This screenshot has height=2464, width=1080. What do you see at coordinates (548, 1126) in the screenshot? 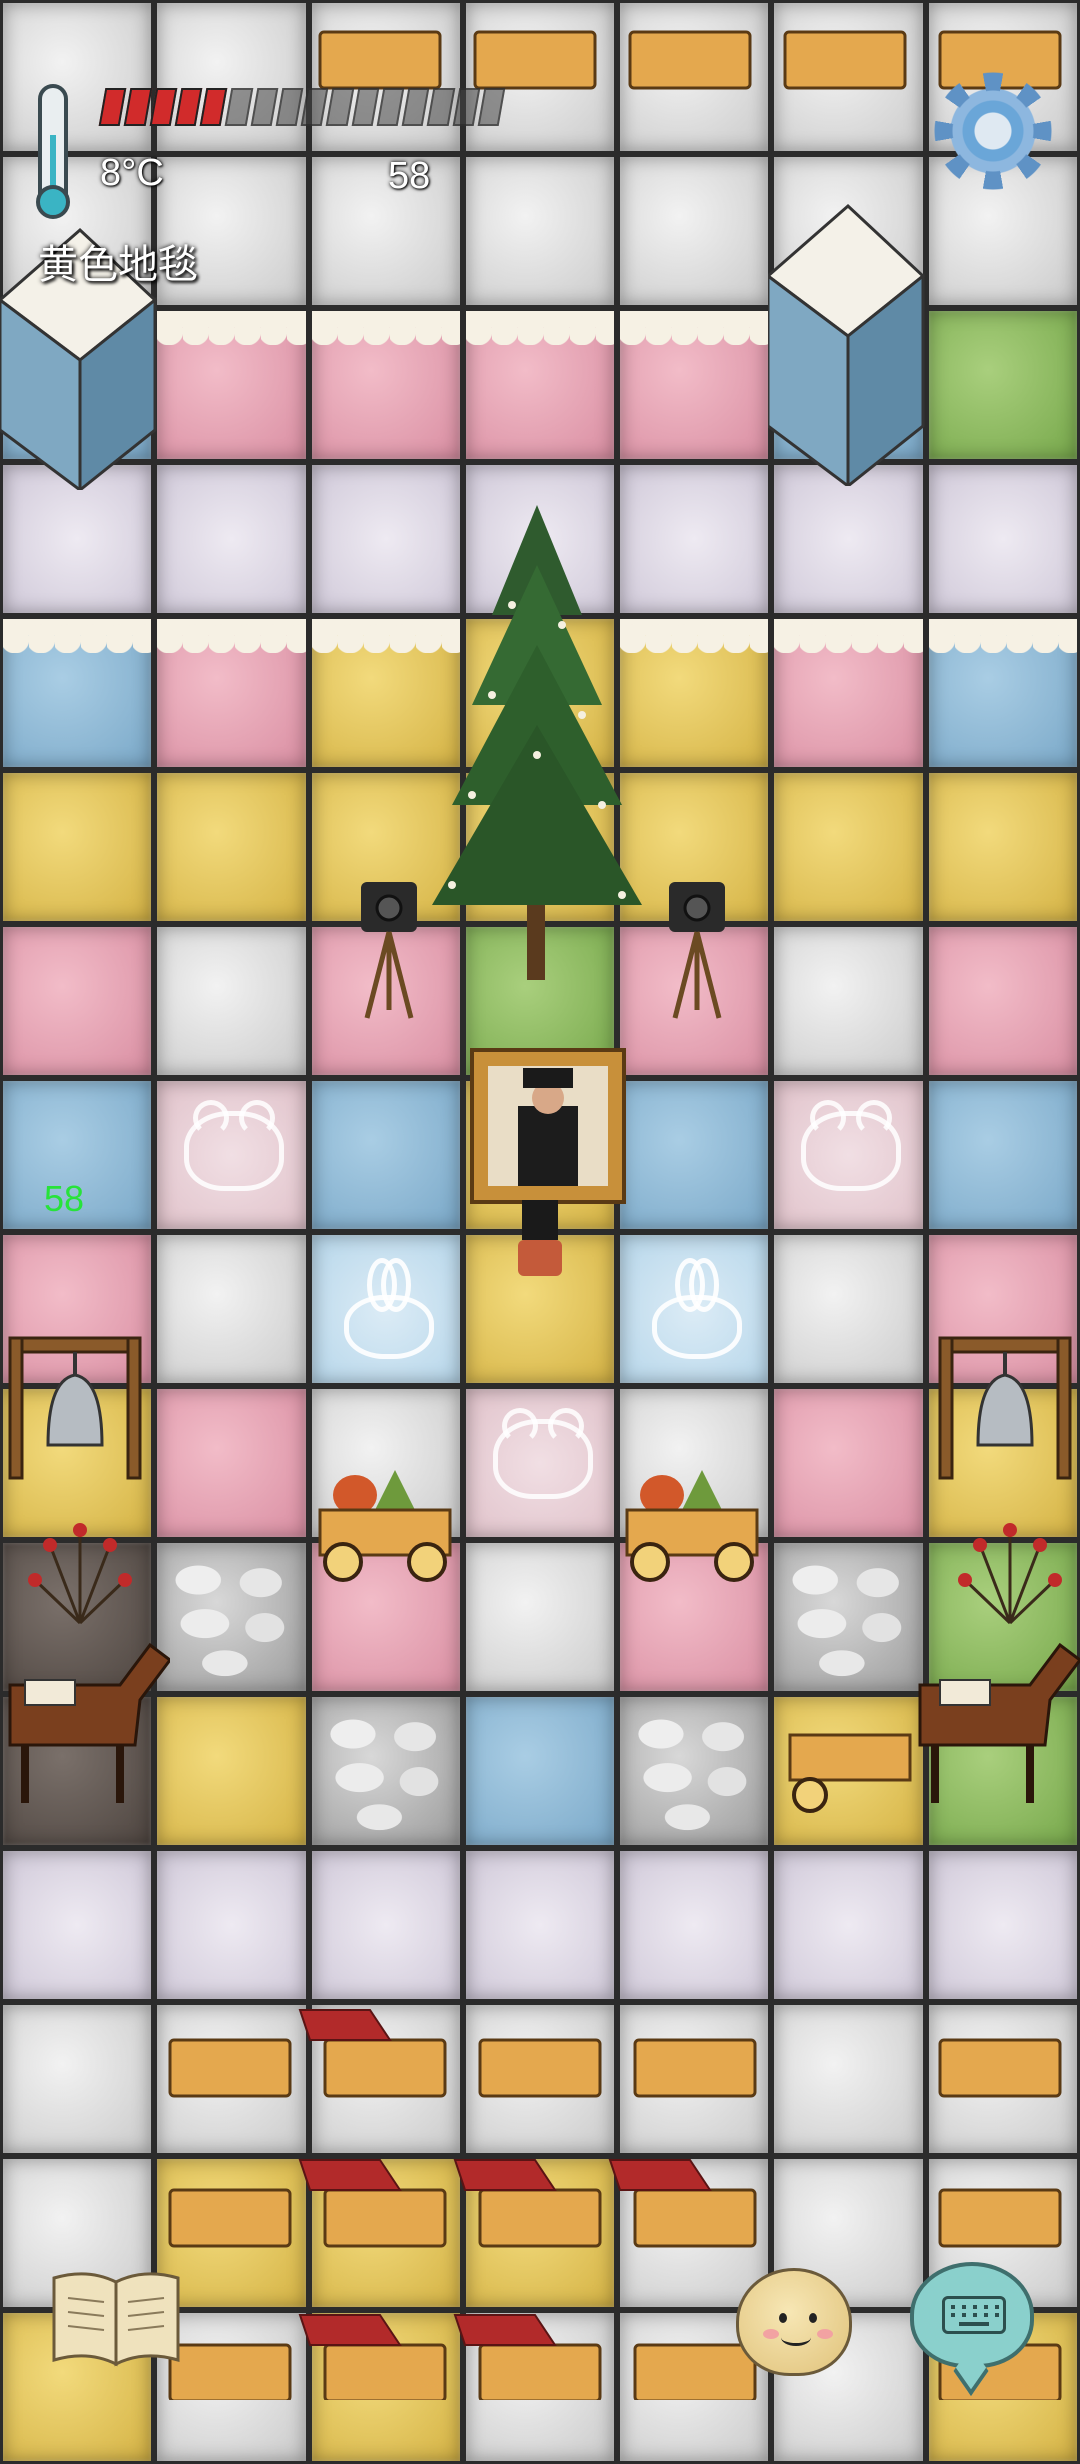
I see `framed-portrait` at bounding box center [548, 1126].